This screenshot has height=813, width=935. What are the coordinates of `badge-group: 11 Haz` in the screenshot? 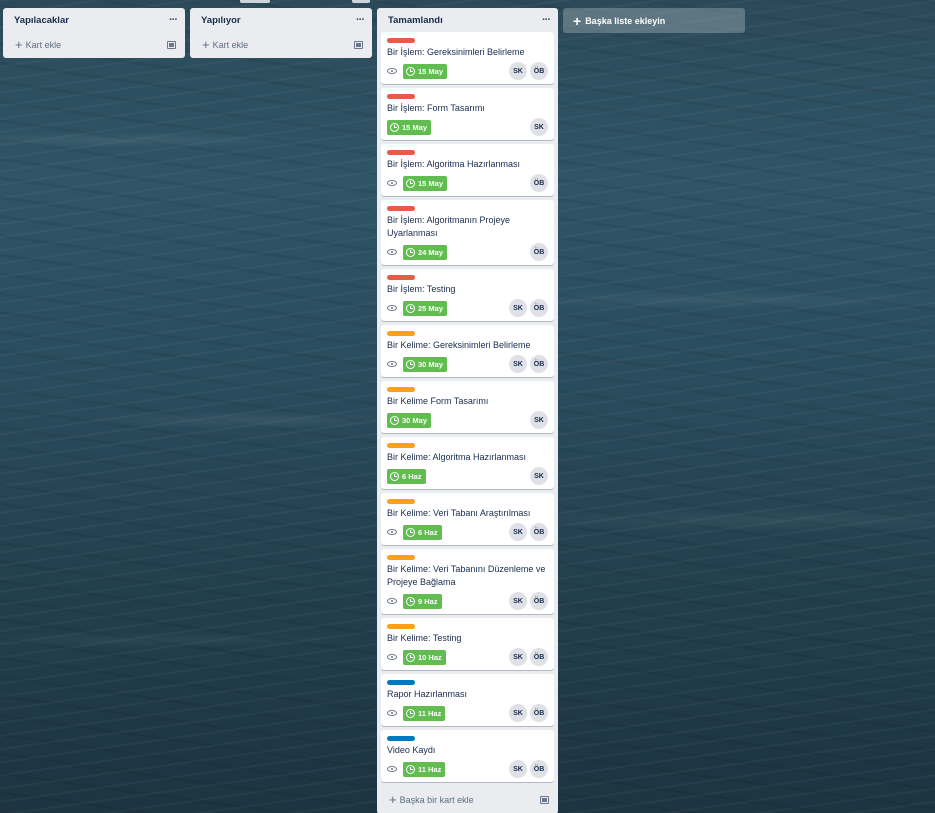 It's located at (416, 713).